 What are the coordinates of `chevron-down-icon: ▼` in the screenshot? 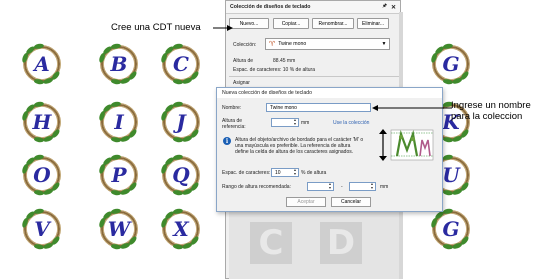 It's located at (384, 44).